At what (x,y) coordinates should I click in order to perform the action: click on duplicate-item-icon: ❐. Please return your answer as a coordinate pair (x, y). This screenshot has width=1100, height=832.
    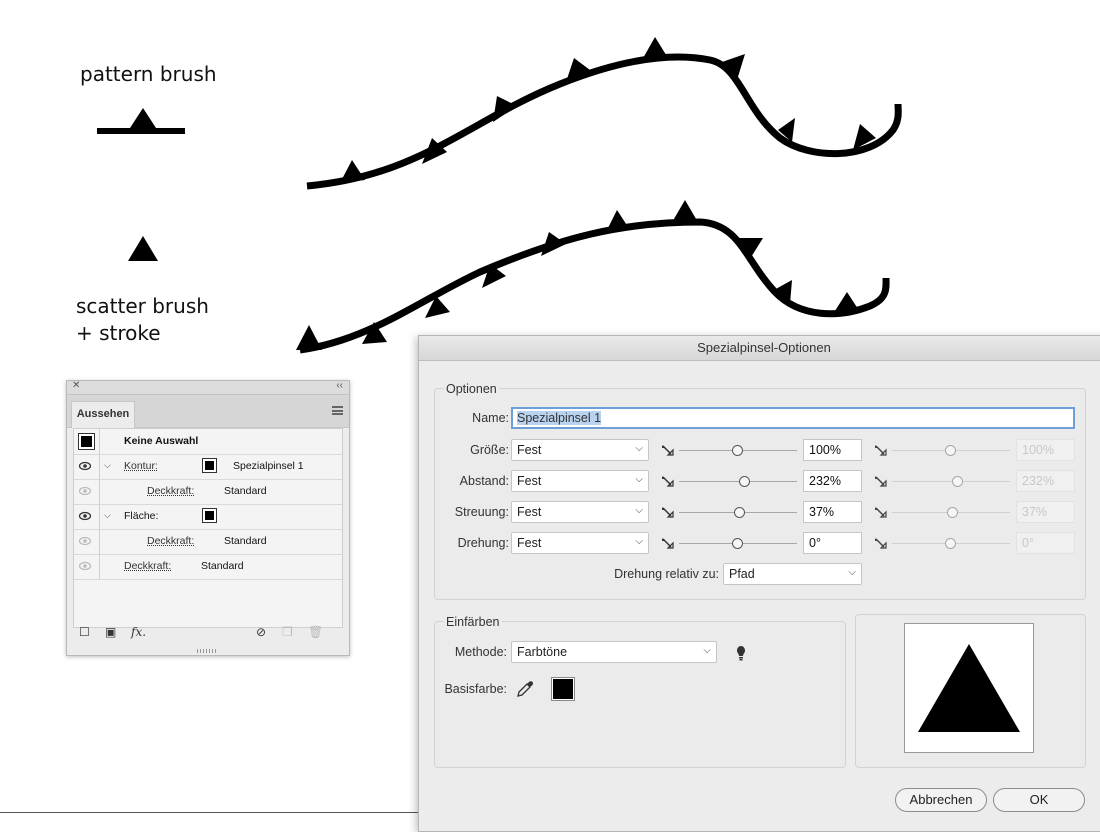
    Looking at the image, I should click on (287, 632).